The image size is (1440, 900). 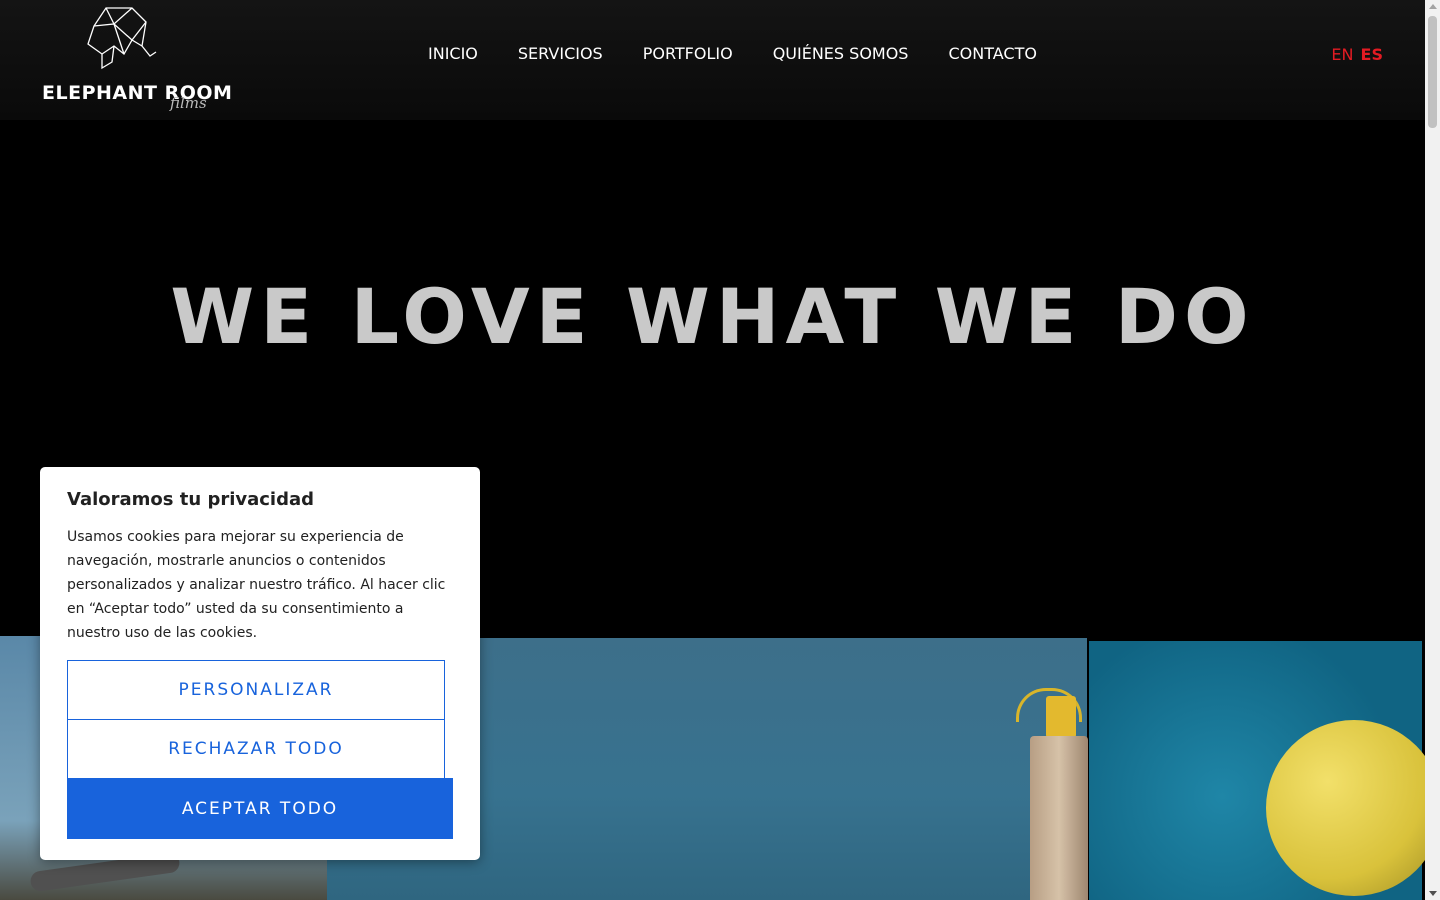 I want to click on scroll-up-arrow-icon, so click(x=1433, y=6).